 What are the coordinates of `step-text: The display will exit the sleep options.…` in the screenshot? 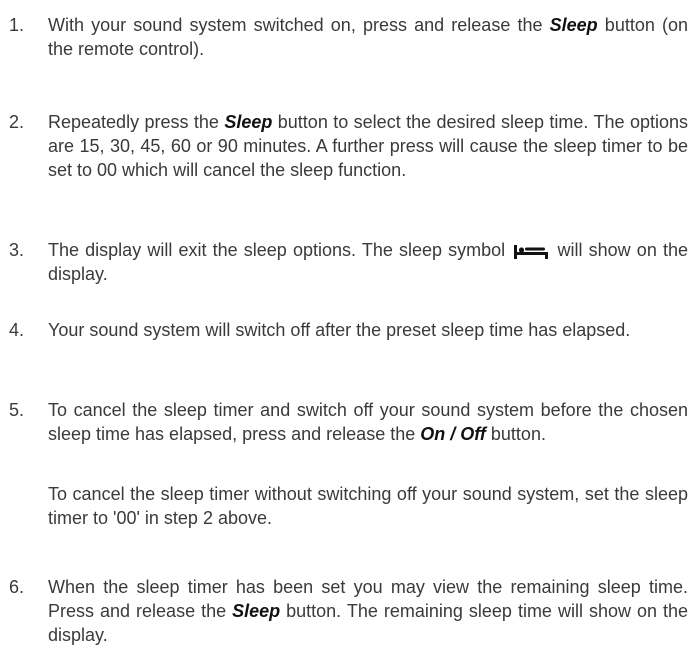 It's located at (368, 262).